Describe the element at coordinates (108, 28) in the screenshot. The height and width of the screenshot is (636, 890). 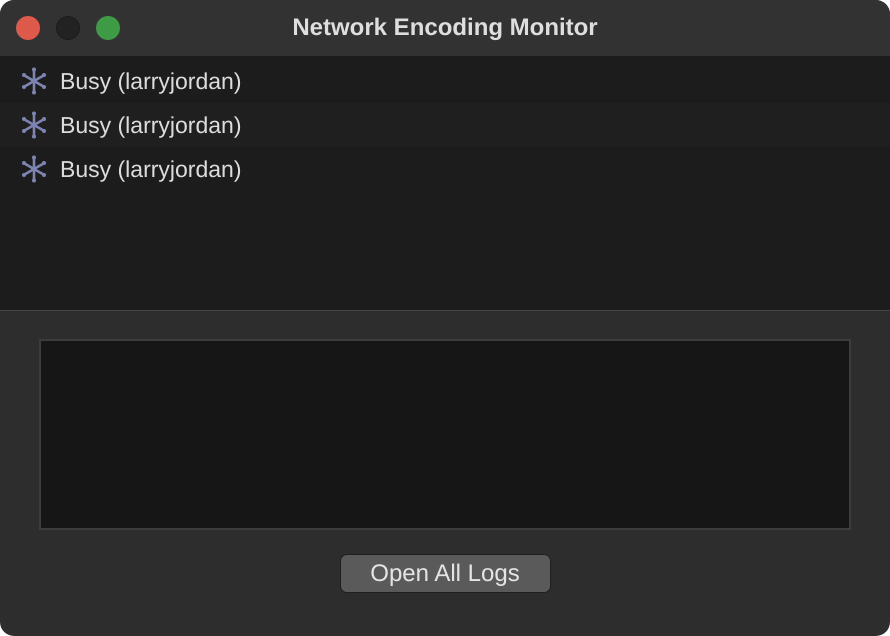
I see `zoom-window-button` at that location.